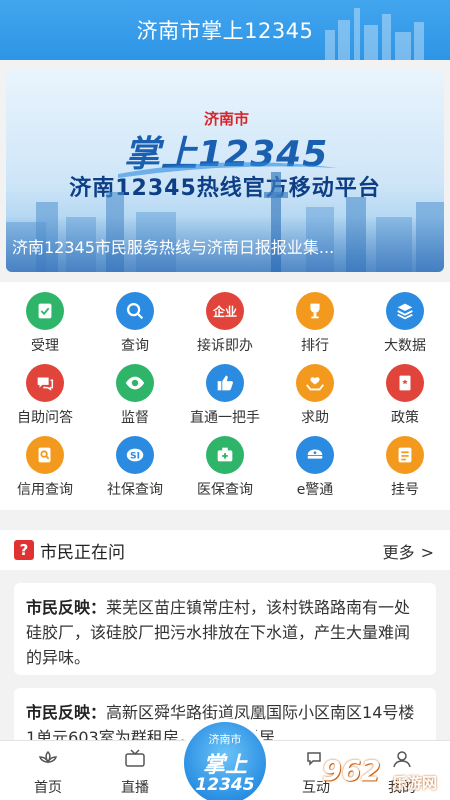 The height and width of the screenshot is (800, 450). I want to click on service-label: 挂号, so click(405, 490).